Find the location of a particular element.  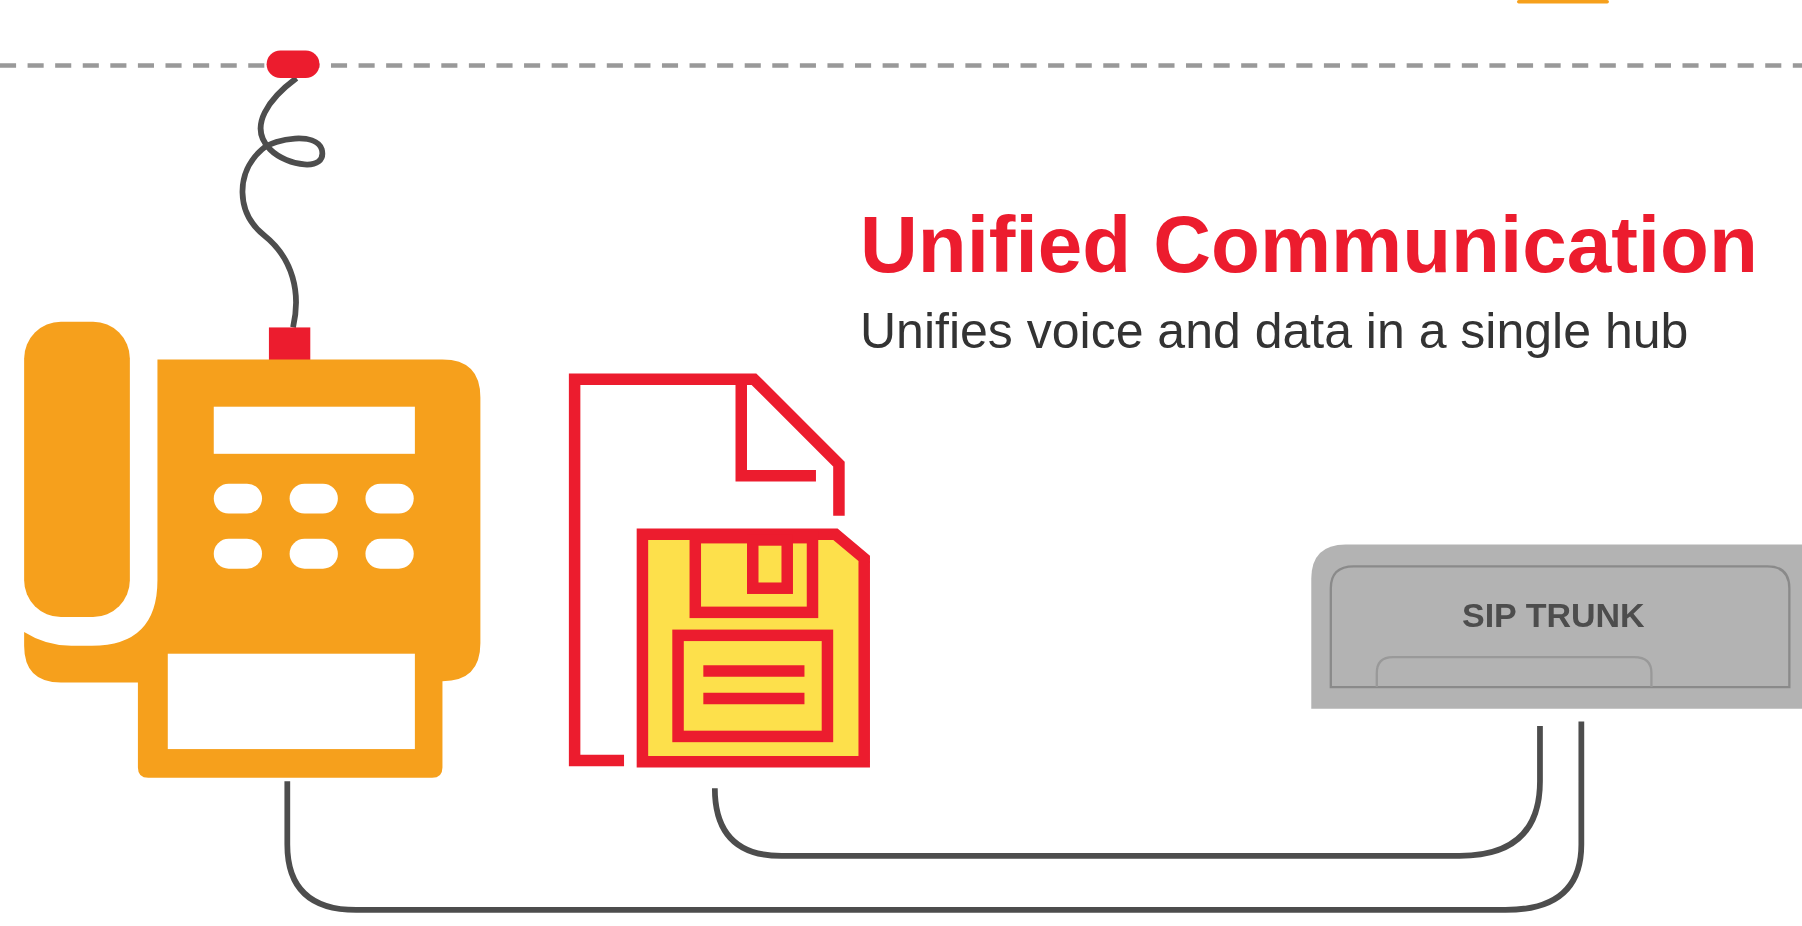

heading-subtitle: Unifies voice and data in a single hub is located at coordinates (1274, 331).